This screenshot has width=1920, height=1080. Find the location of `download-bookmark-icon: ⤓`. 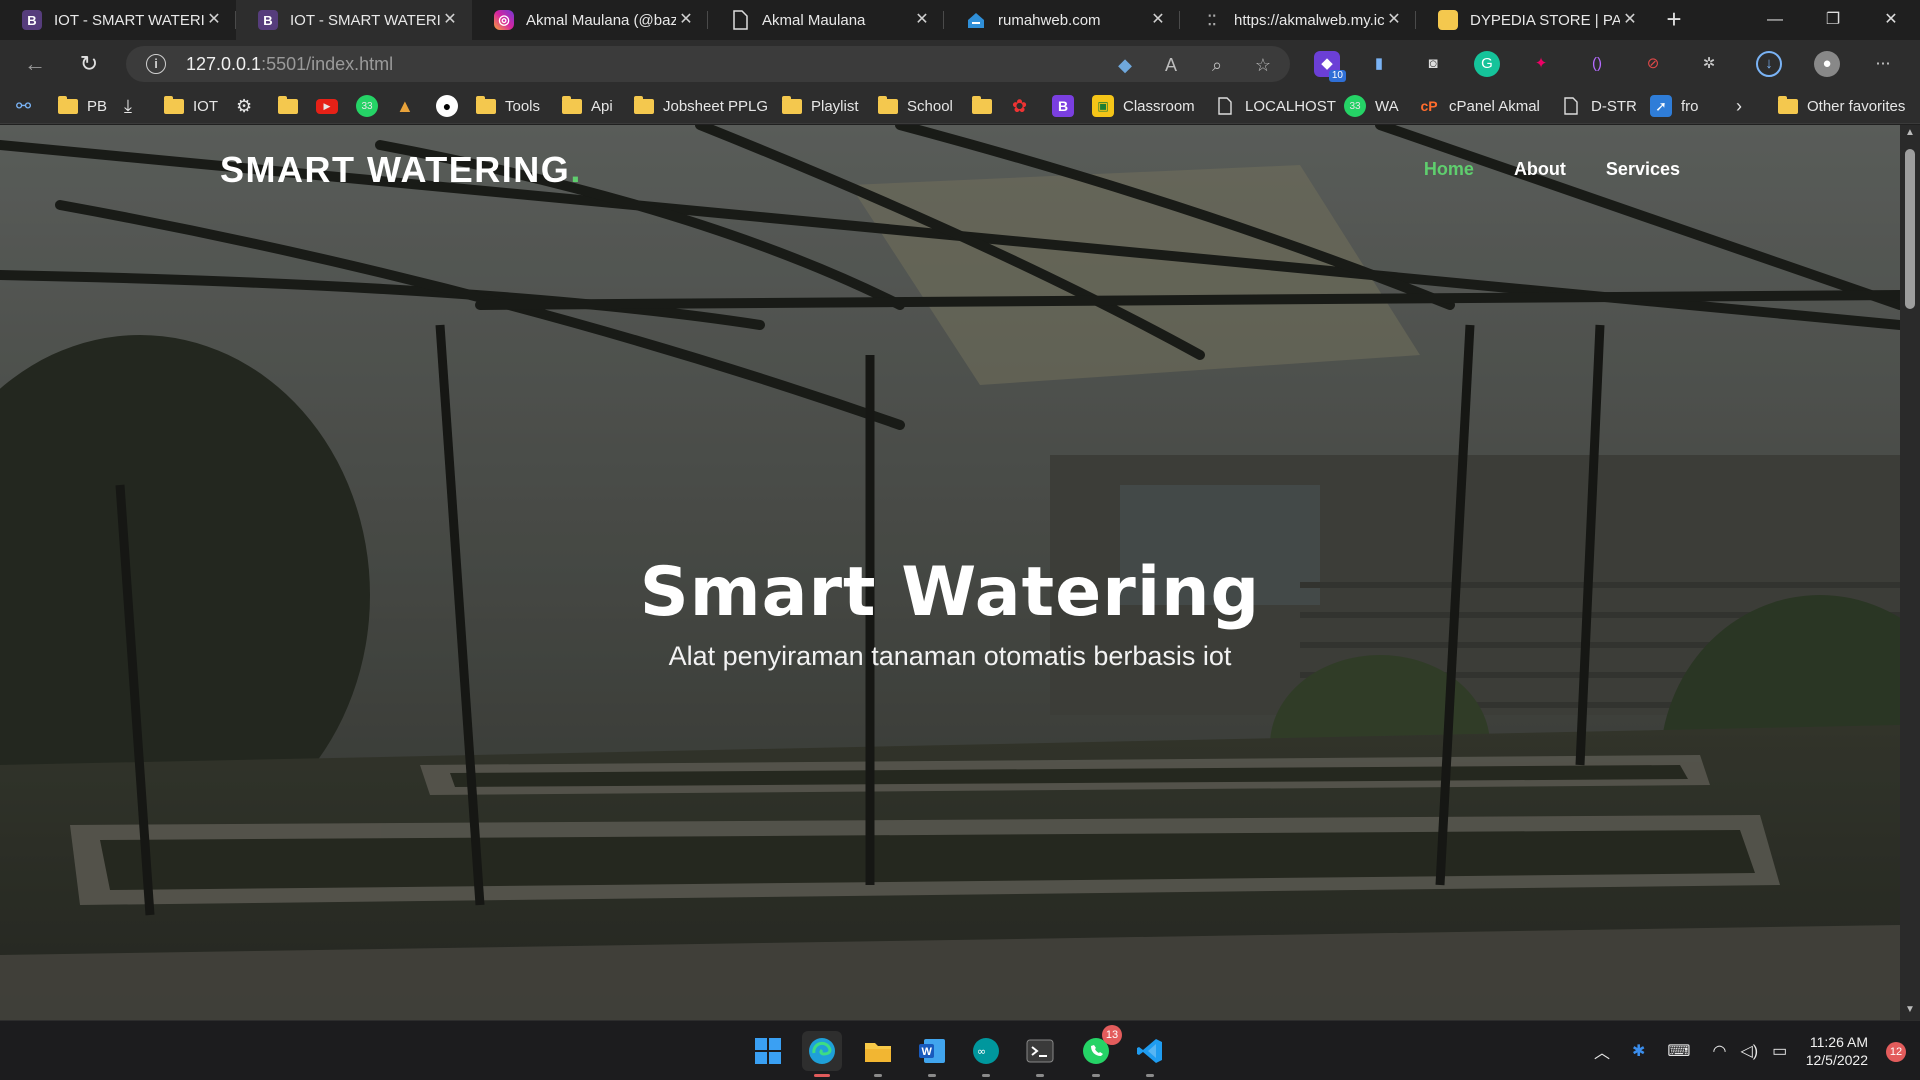

download-bookmark-icon: ⤓ is located at coordinates (128, 106).